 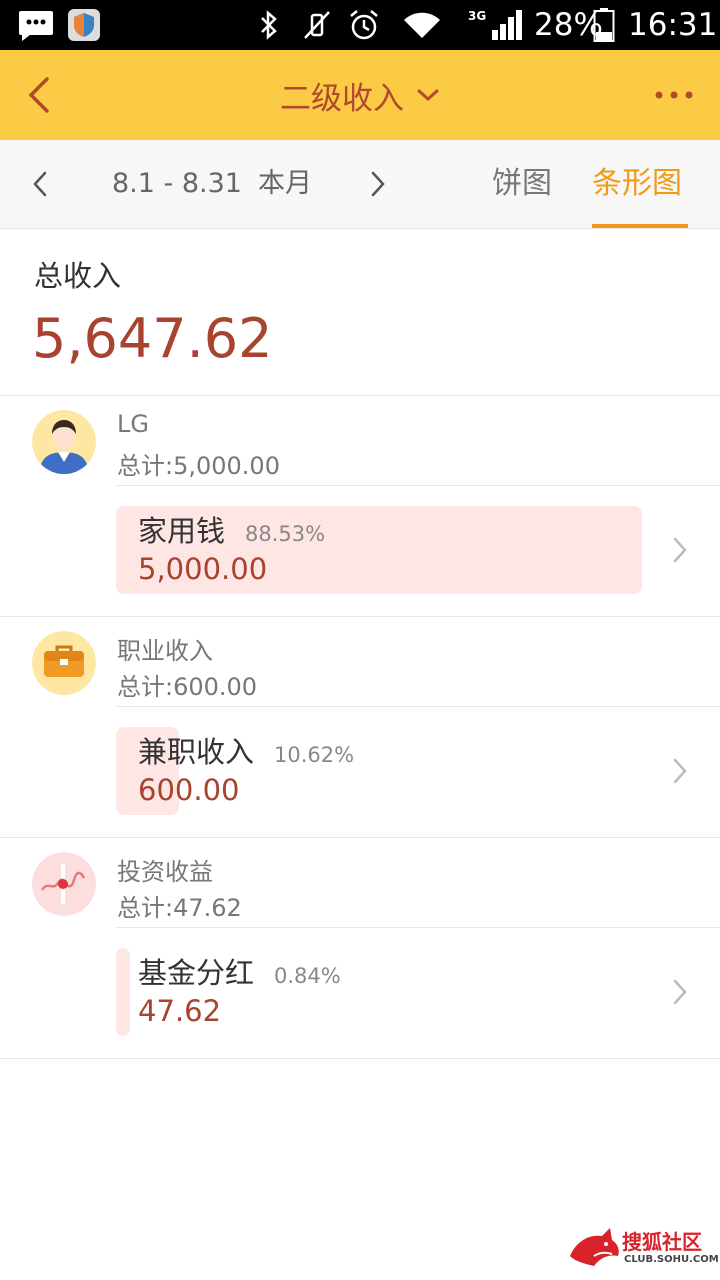 What do you see at coordinates (64, 663) in the screenshot?
I see `briefcase-icon` at bounding box center [64, 663].